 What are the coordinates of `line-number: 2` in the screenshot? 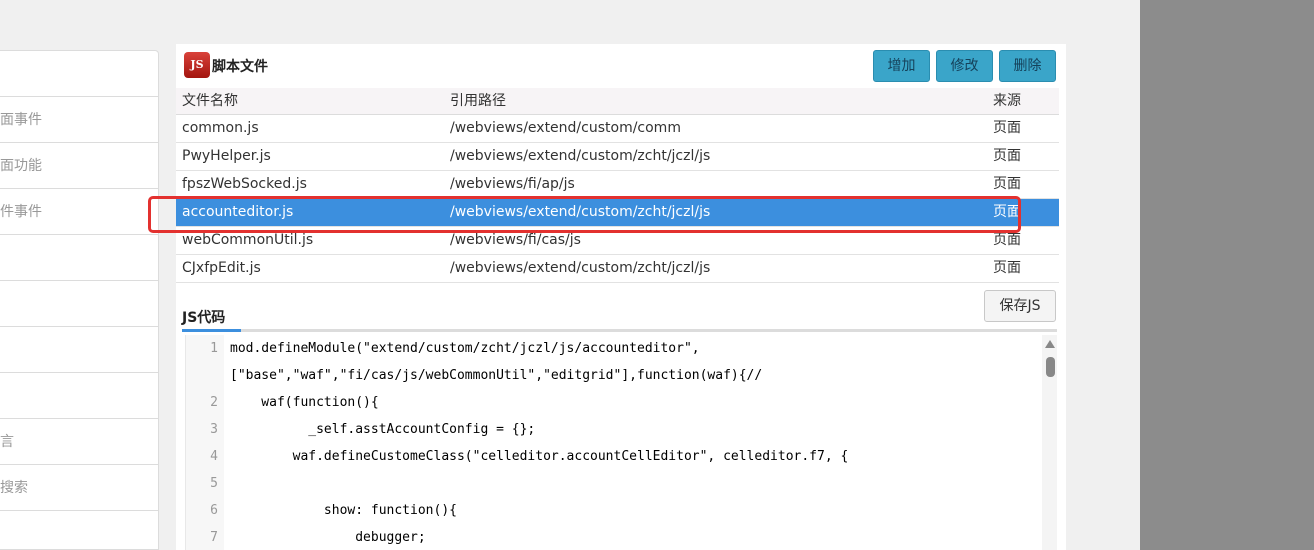 It's located at (214, 402).